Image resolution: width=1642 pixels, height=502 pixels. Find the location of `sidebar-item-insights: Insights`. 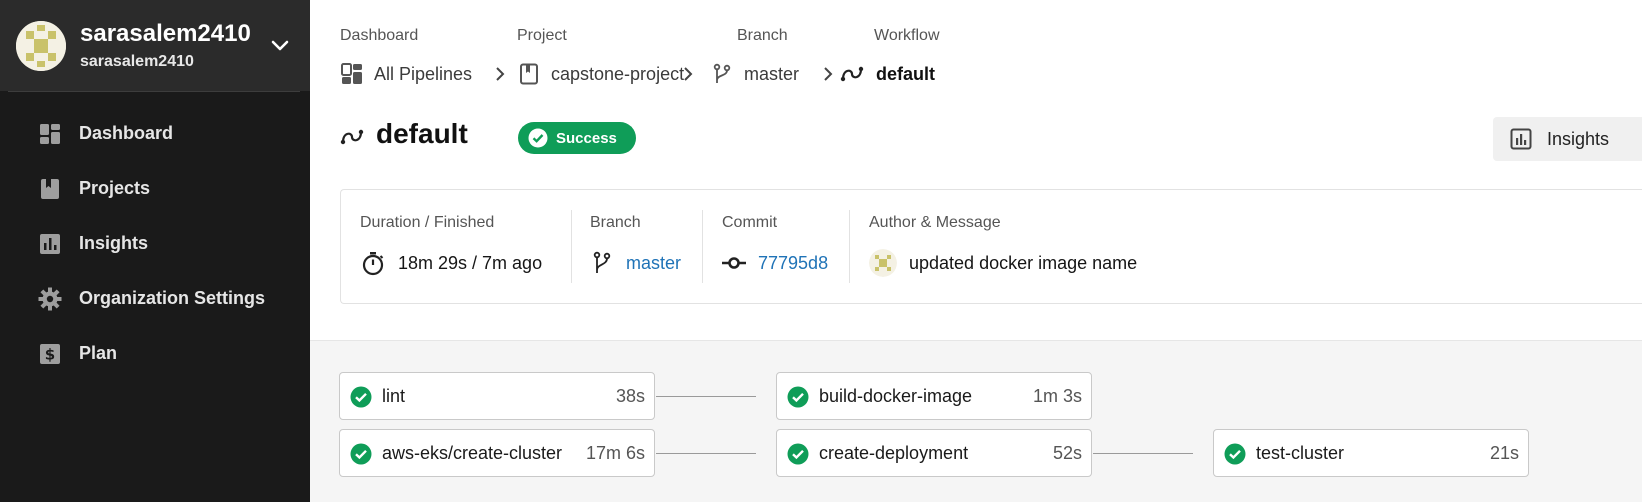

sidebar-item-insights: Insights is located at coordinates (155, 243).